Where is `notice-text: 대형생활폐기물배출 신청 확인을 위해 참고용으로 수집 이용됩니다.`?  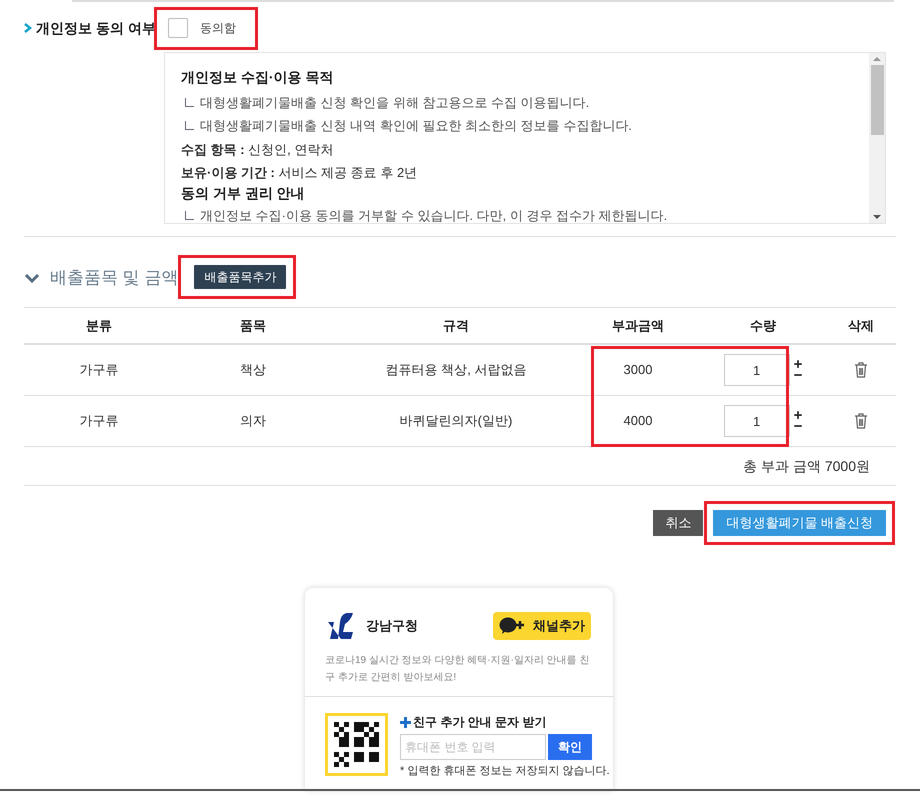 notice-text: 대형생활폐기물배출 신청 확인을 위해 참고용으로 수집 이용됩니다. is located at coordinates (395, 103).